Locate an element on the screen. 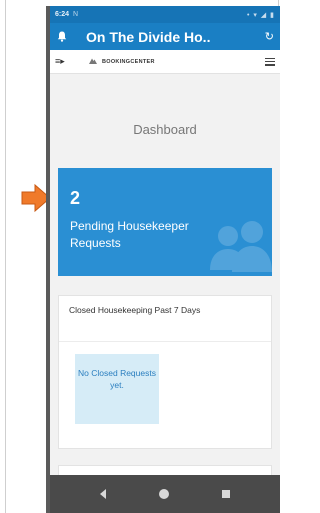 The width and height of the screenshot is (320, 513). hamburger-icon is located at coordinates (270, 61).